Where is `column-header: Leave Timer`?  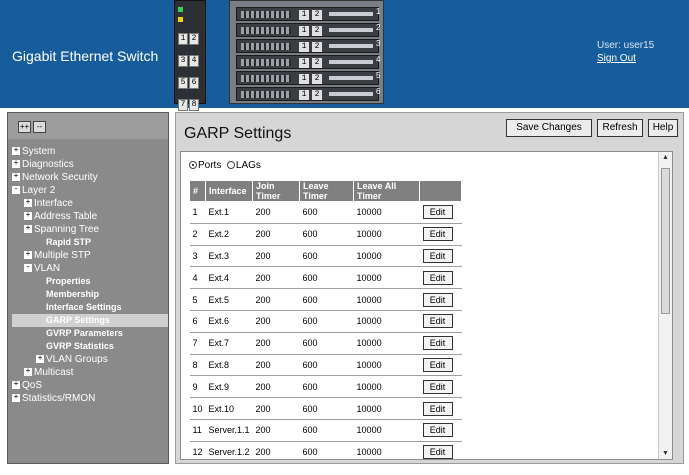
column-header: Leave Timer is located at coordinates (327, 191).